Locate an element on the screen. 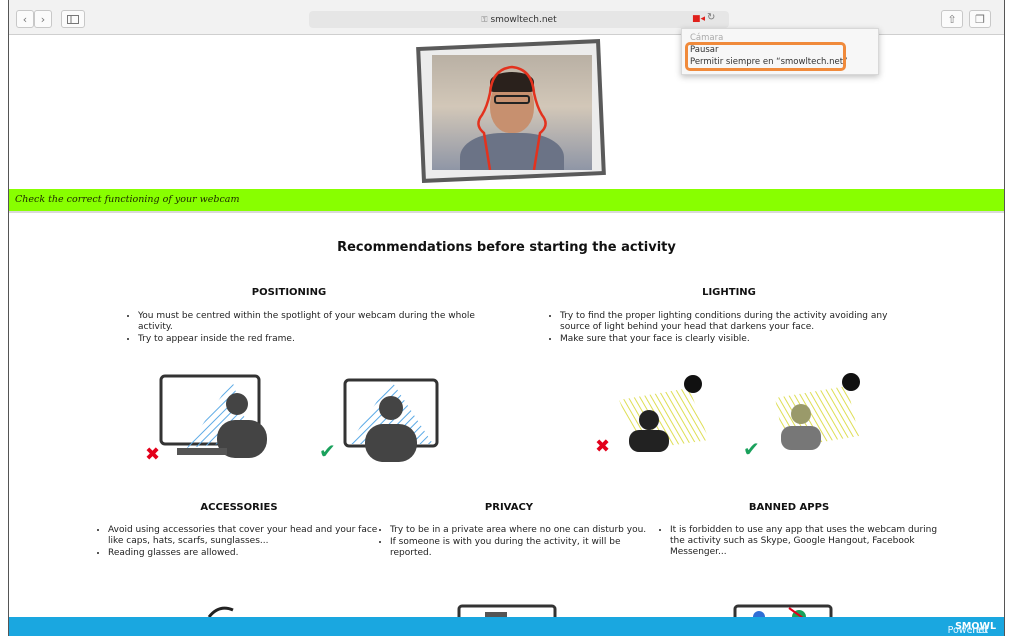 The width and height of the screenshot is (1011, 636). positioning-wrong-example is located at coordinates (213, 416).